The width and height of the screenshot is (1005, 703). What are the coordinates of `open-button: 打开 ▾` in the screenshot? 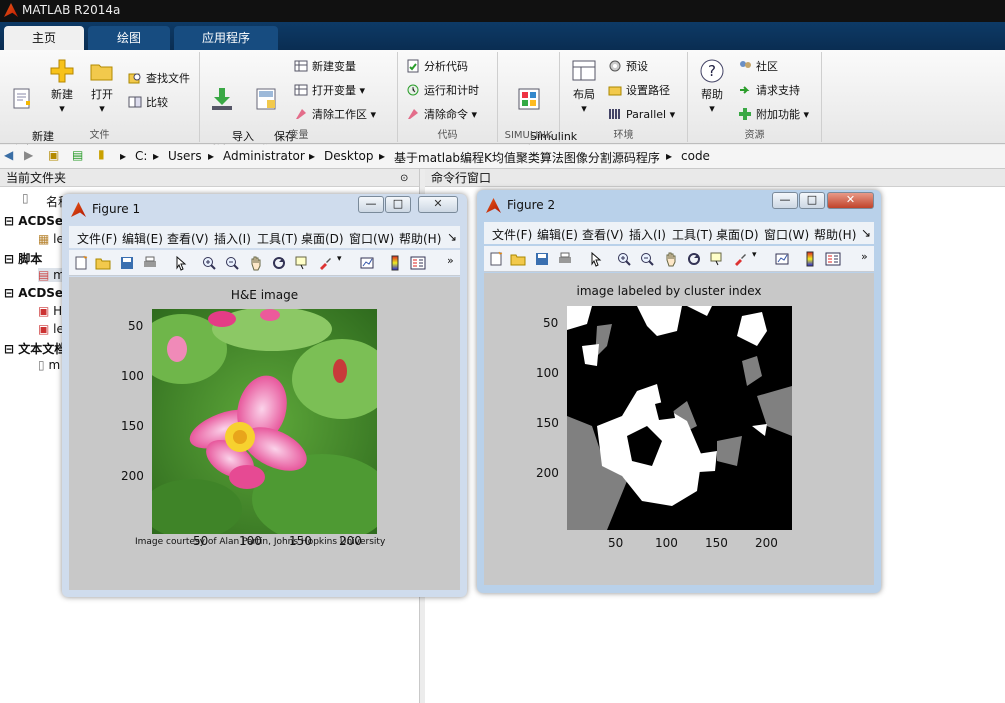 It's located at (102, 87).